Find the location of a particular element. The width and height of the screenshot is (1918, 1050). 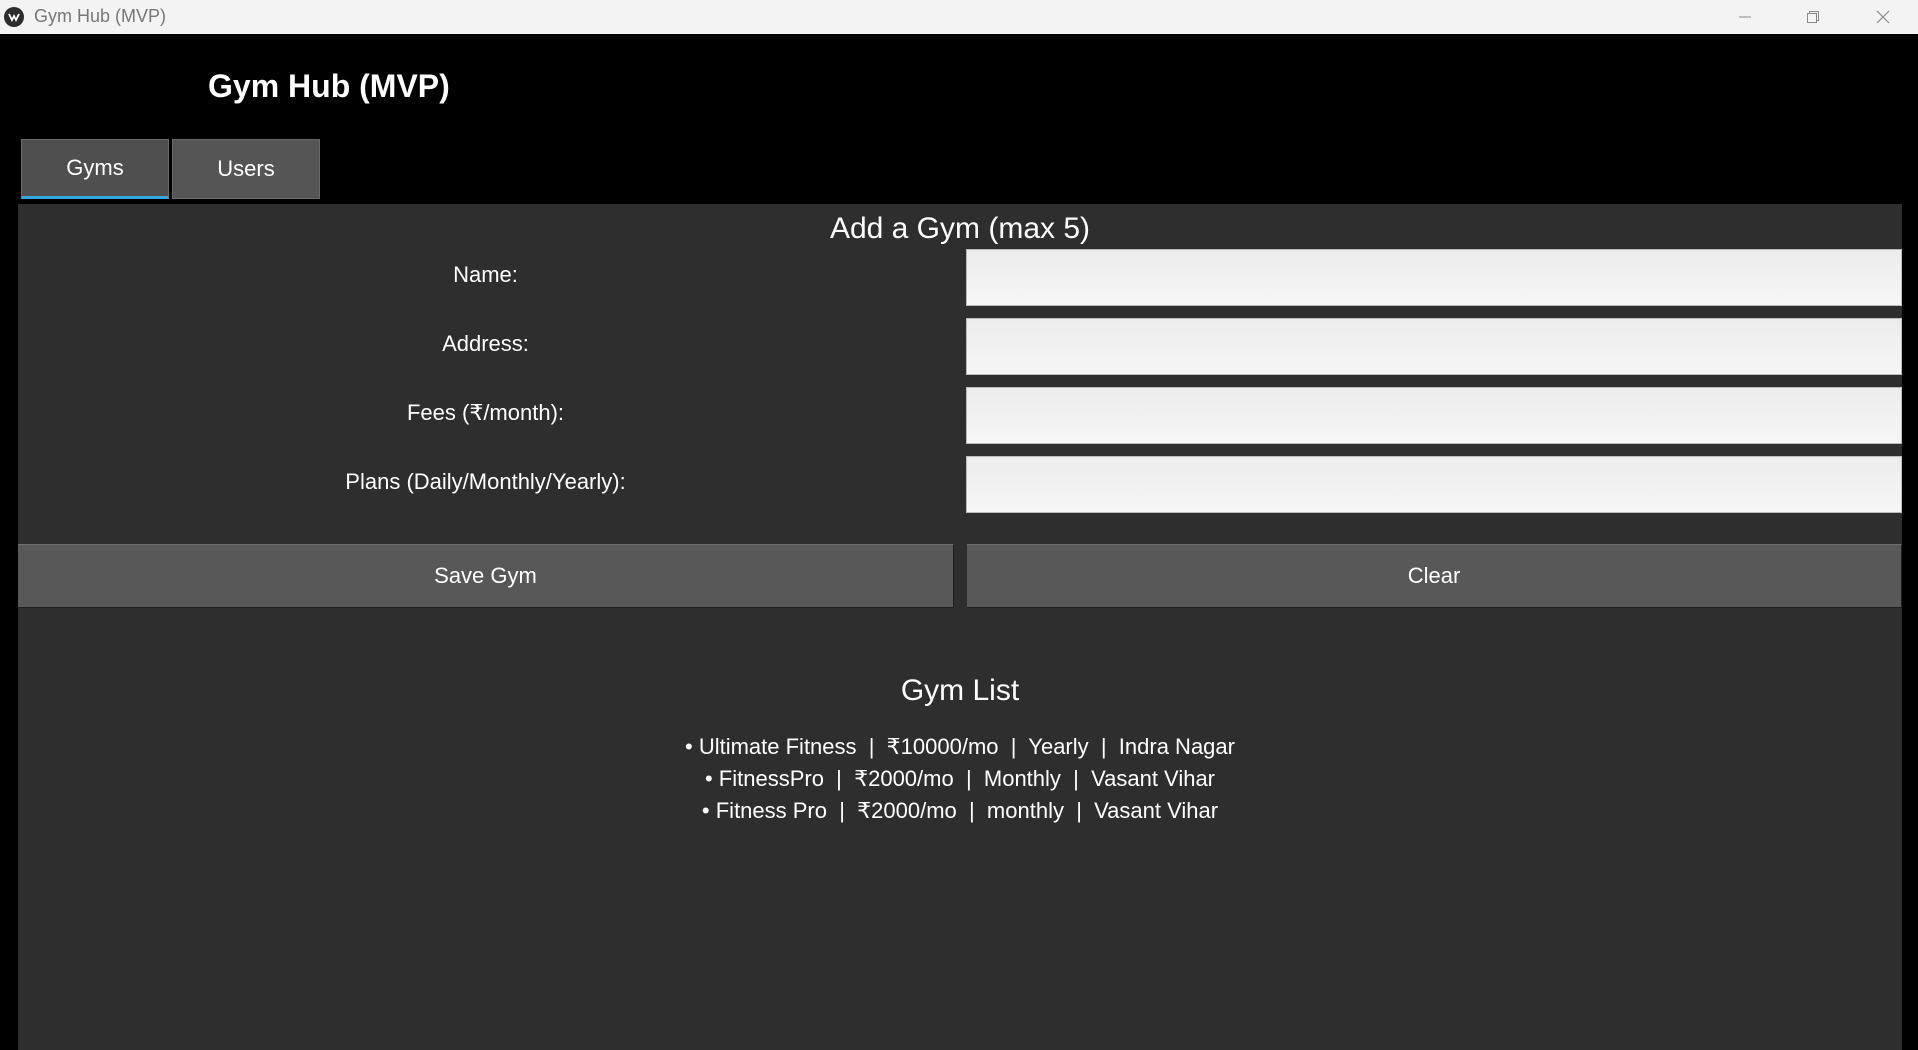

fees-label: Fees (₹/month): is located at coordinates (485, 412).